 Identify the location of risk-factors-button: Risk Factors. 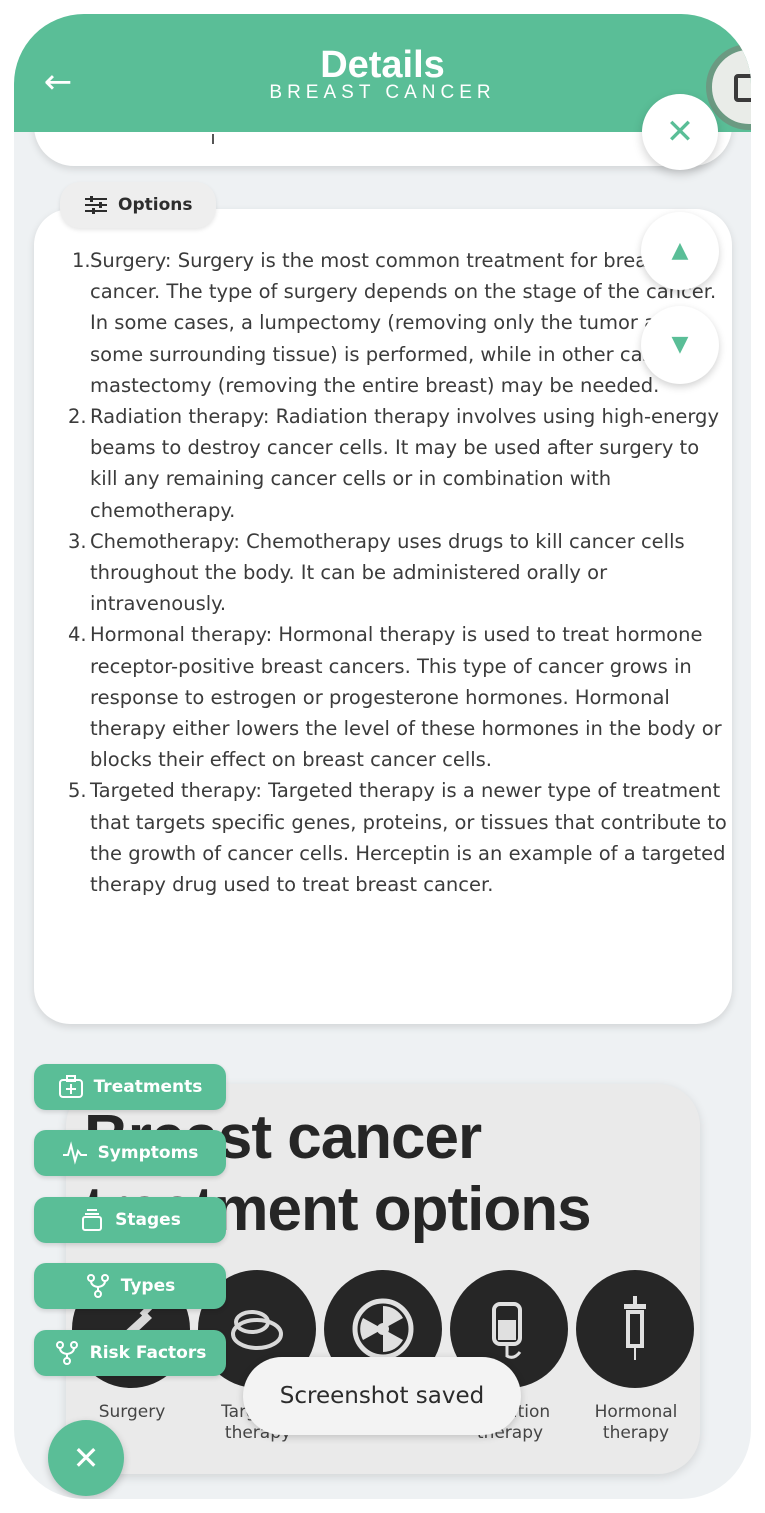
(130, 1353).